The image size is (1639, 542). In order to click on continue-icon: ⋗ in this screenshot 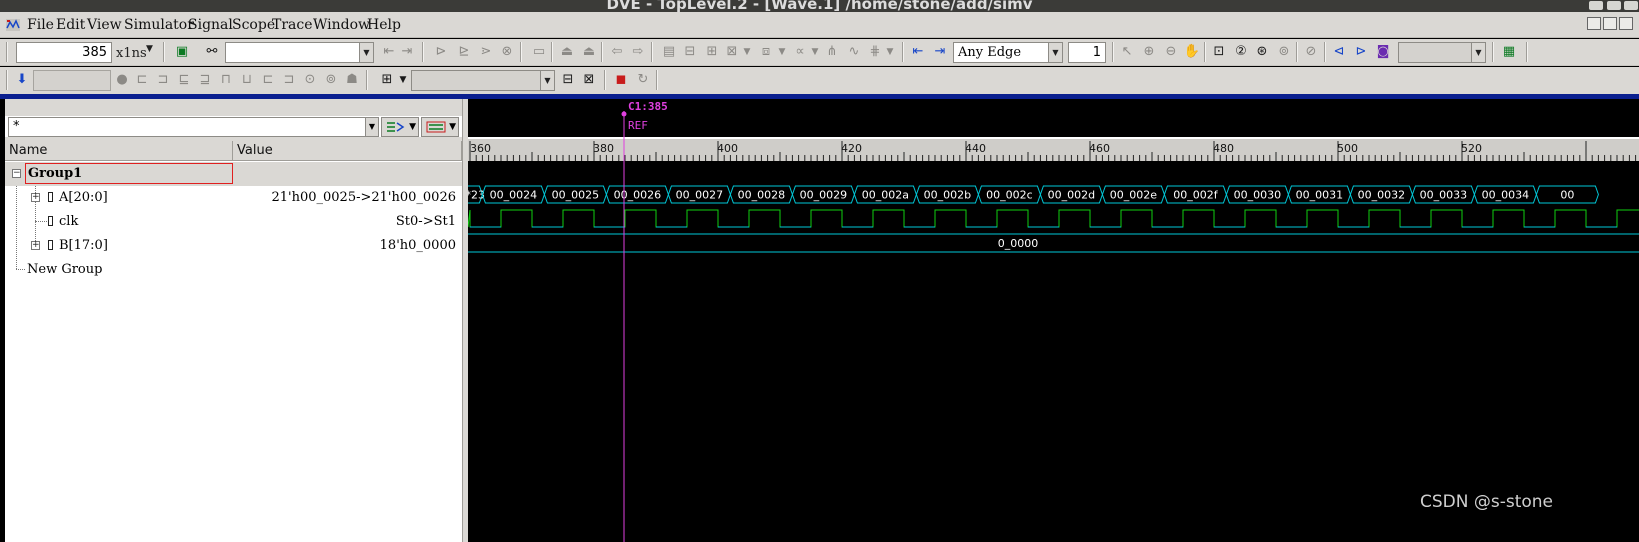, I will do `click(486, 52)`.